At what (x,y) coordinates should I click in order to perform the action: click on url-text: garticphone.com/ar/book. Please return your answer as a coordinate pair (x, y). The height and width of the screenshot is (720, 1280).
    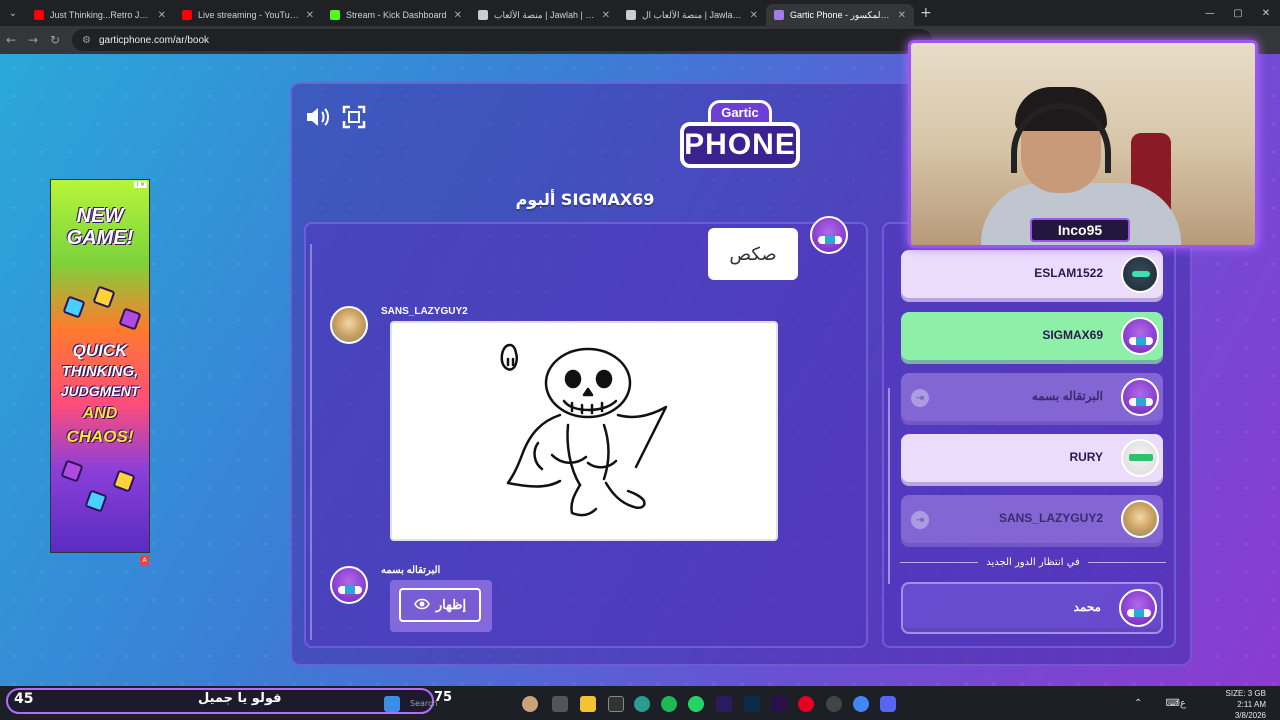
    Looking at the image, I should click on (154, 40).